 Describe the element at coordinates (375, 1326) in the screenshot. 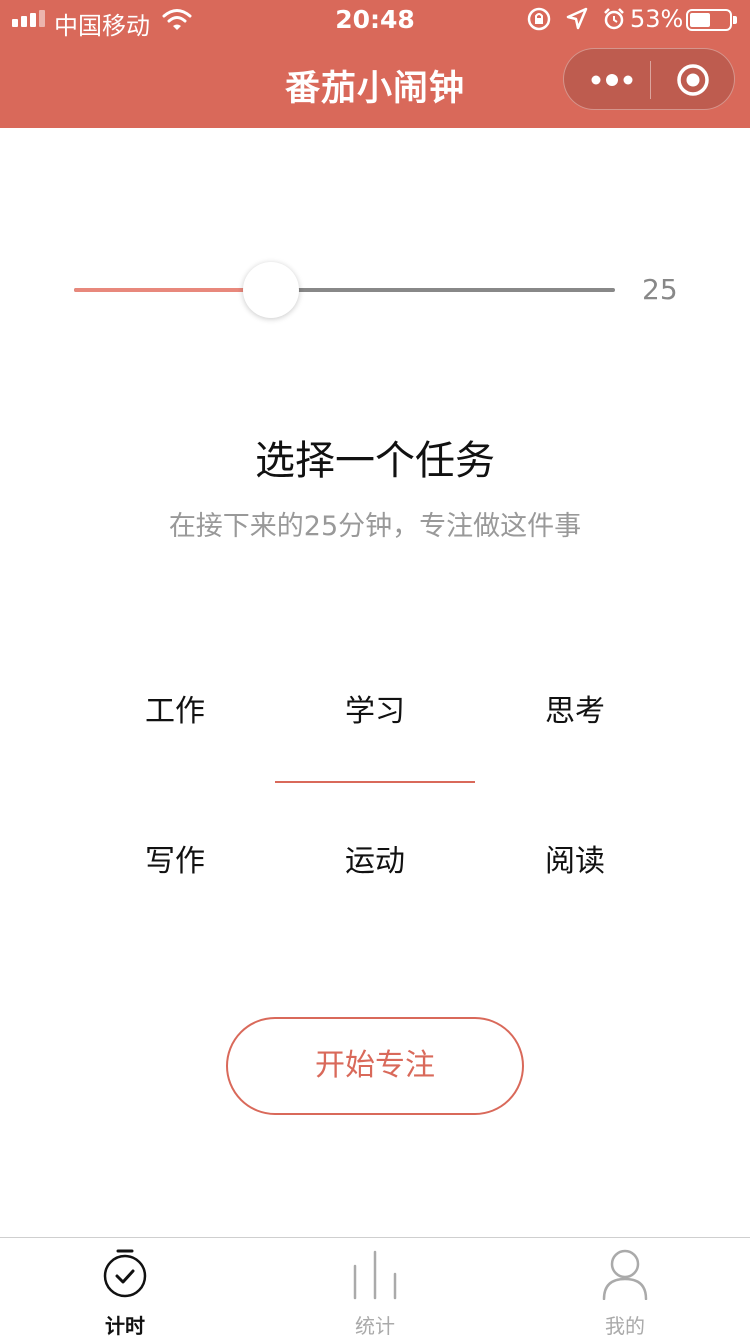

I see `tab-stats-label: 统计` at that location.